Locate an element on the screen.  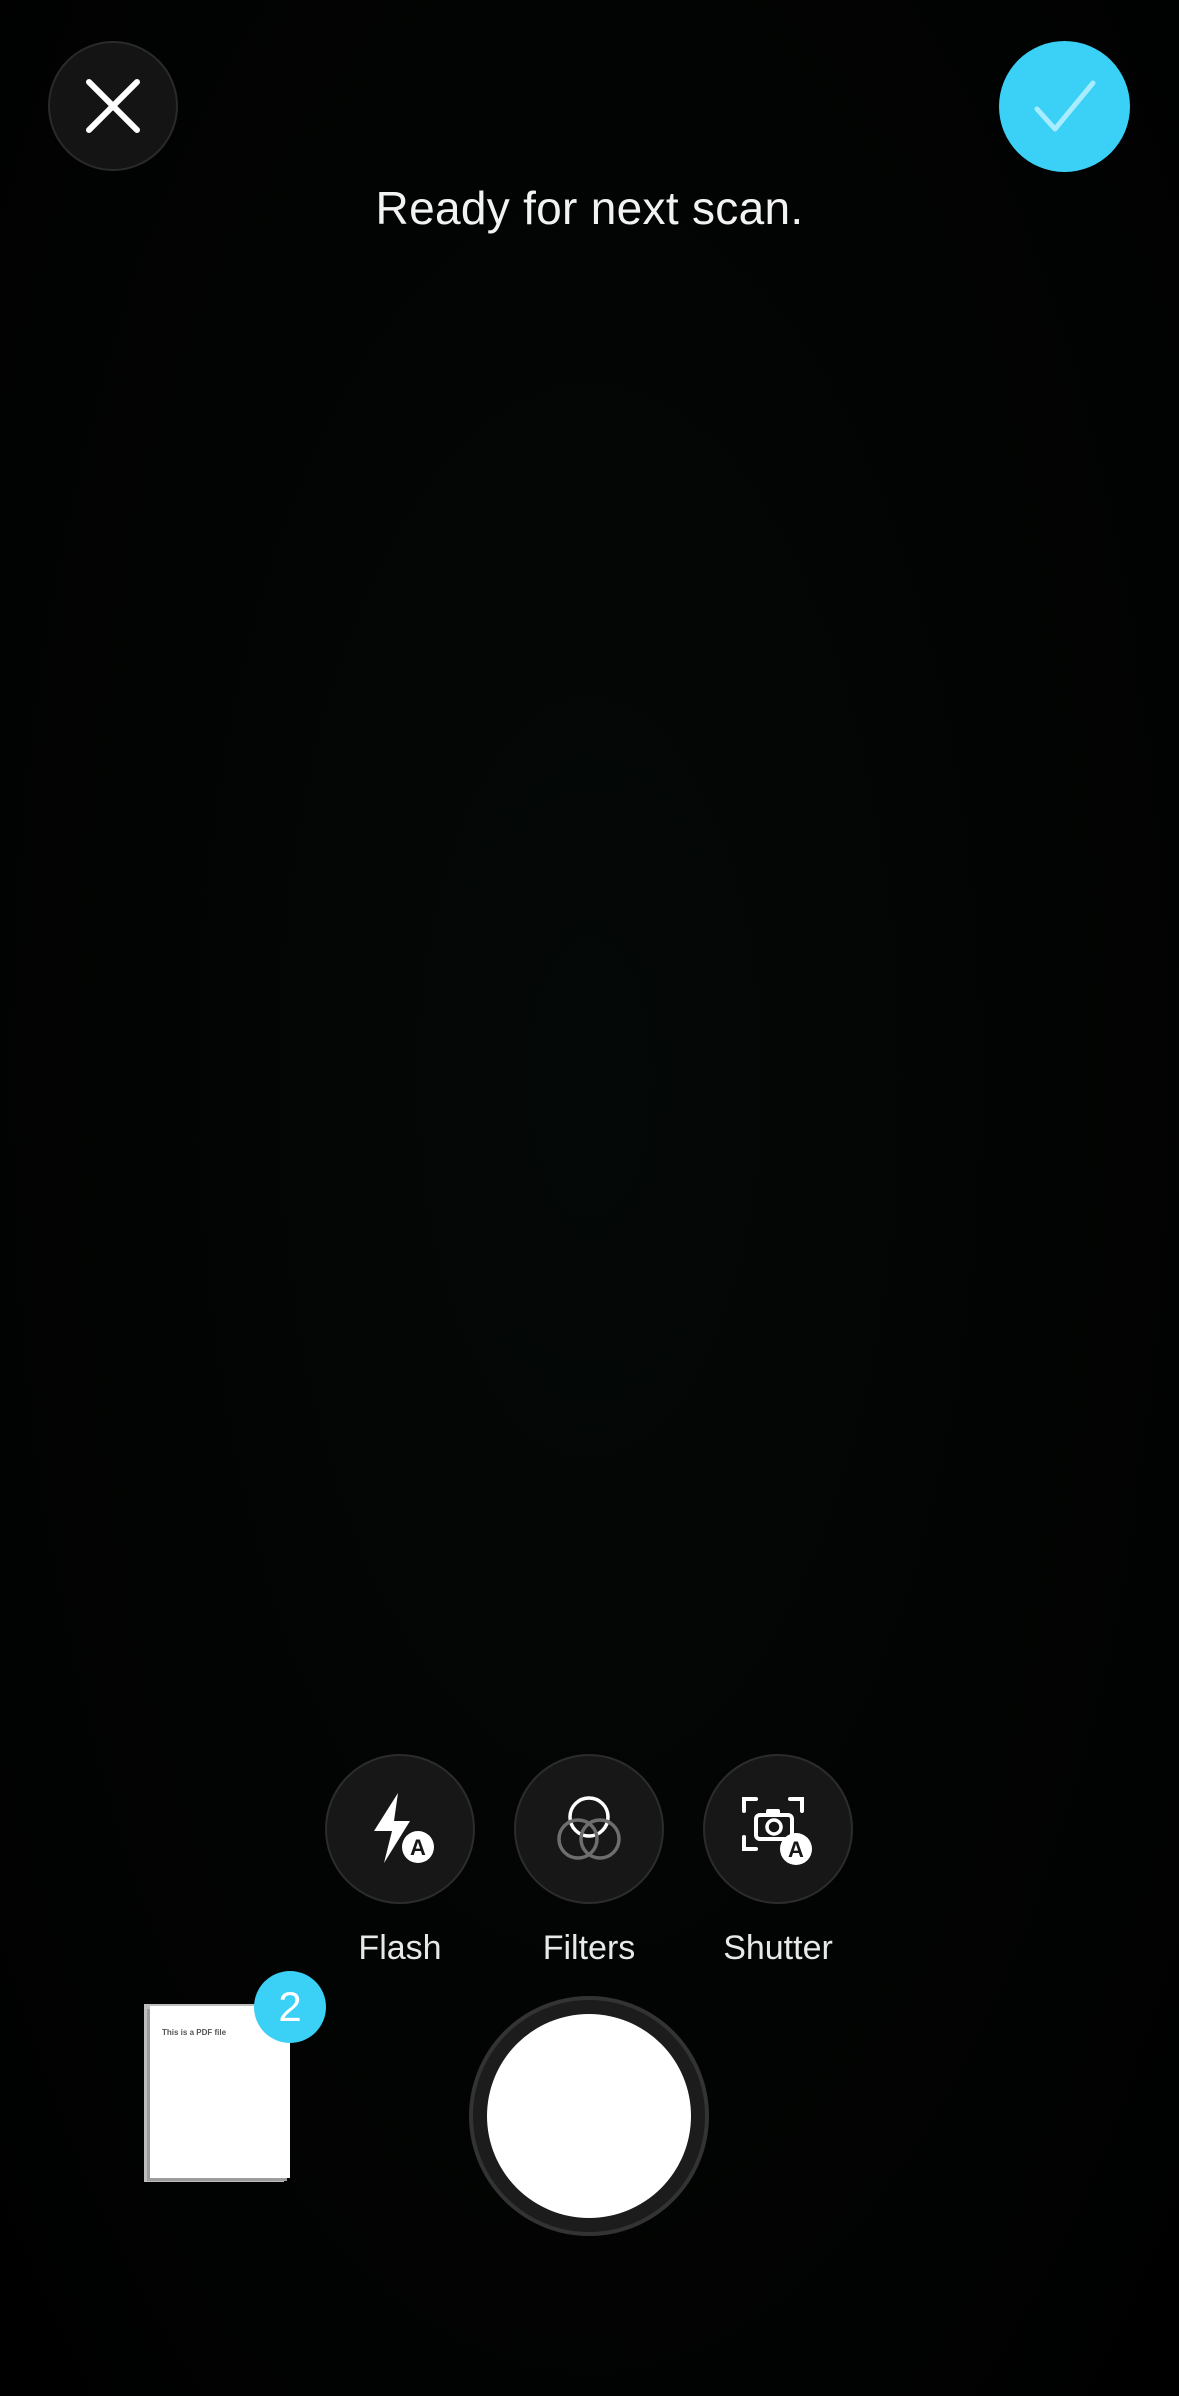
flash-button: A is located at coordinates (400, 1829).